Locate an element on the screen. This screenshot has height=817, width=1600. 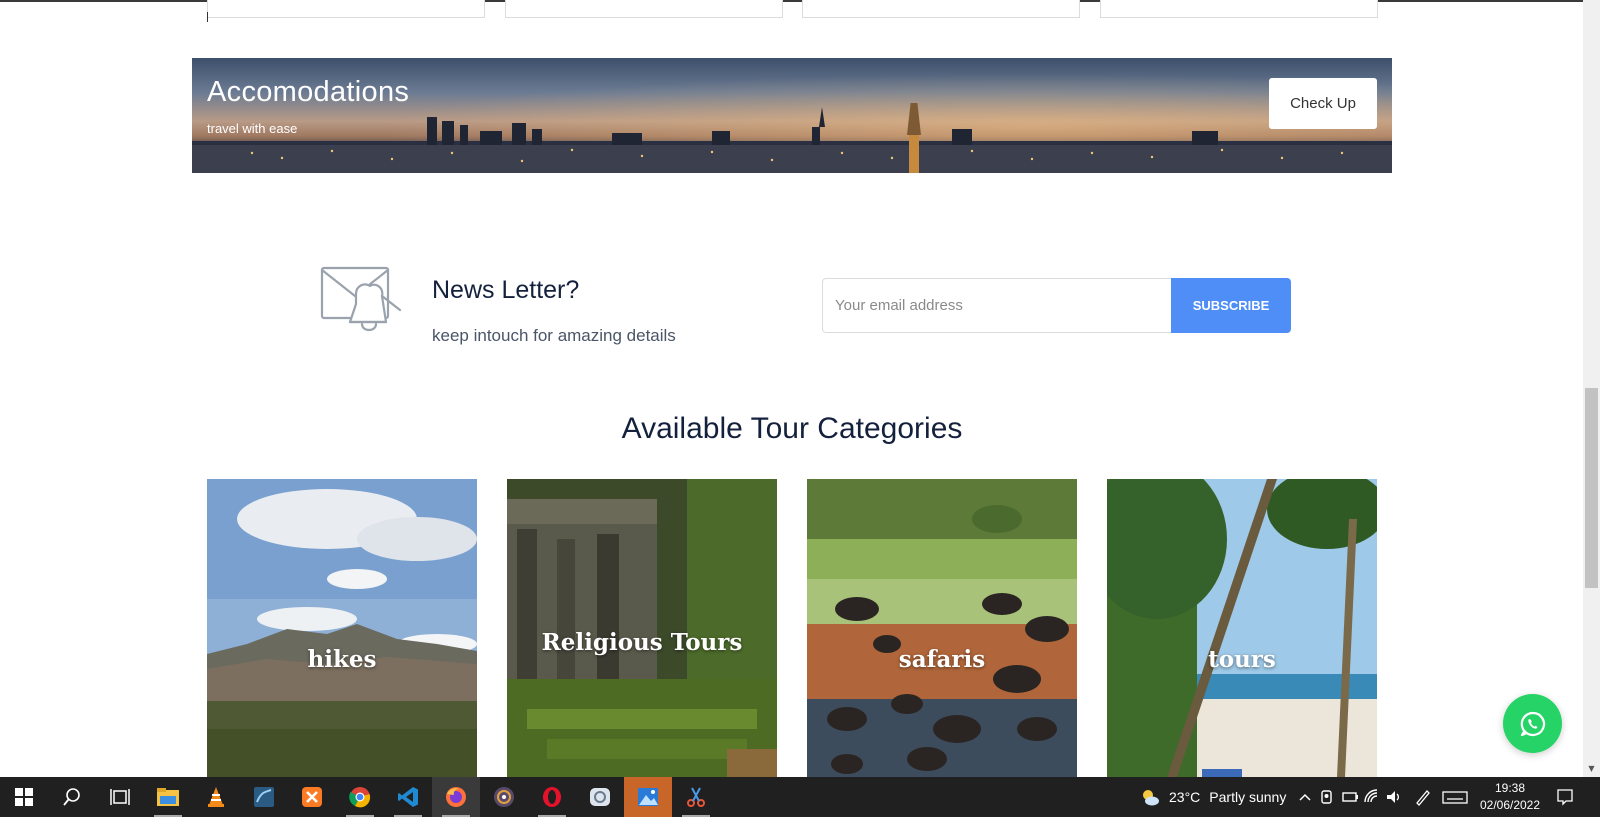
category-label-tours: tours is located at coordinates (1242, 659).